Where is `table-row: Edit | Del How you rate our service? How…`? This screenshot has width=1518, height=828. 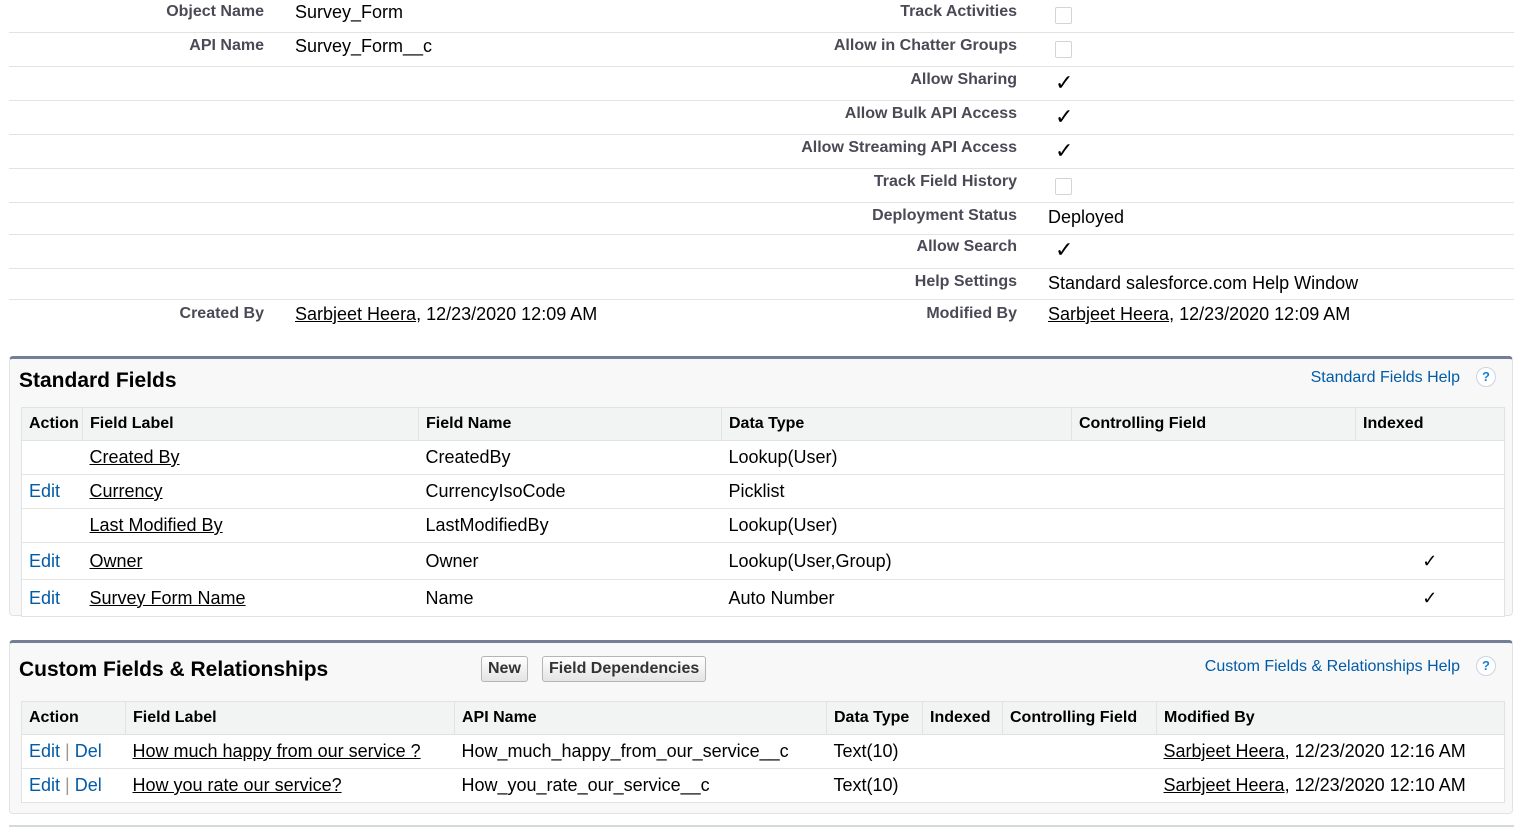
table-row: Edit | Del How you rate our service? How… is located at coordinates (763, 786).